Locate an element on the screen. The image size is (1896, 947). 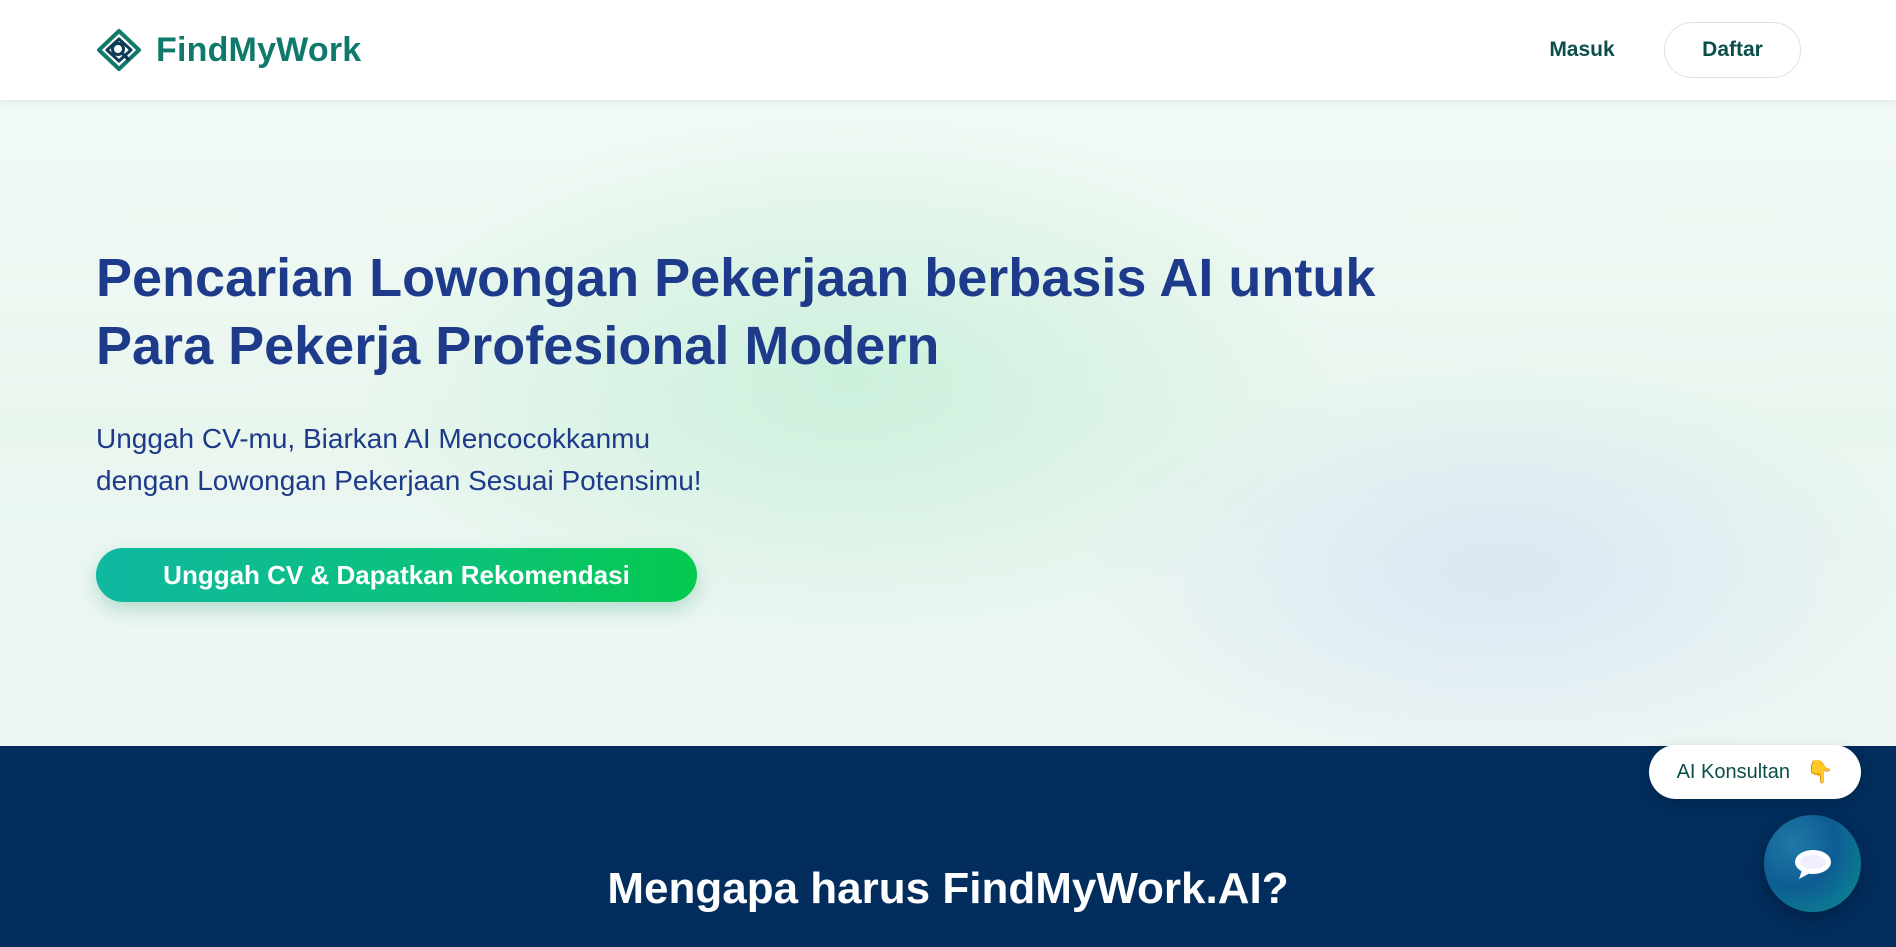
why-section-title: Mengapa harus FindMyWork.AI? is located at coordinates (948, 888).